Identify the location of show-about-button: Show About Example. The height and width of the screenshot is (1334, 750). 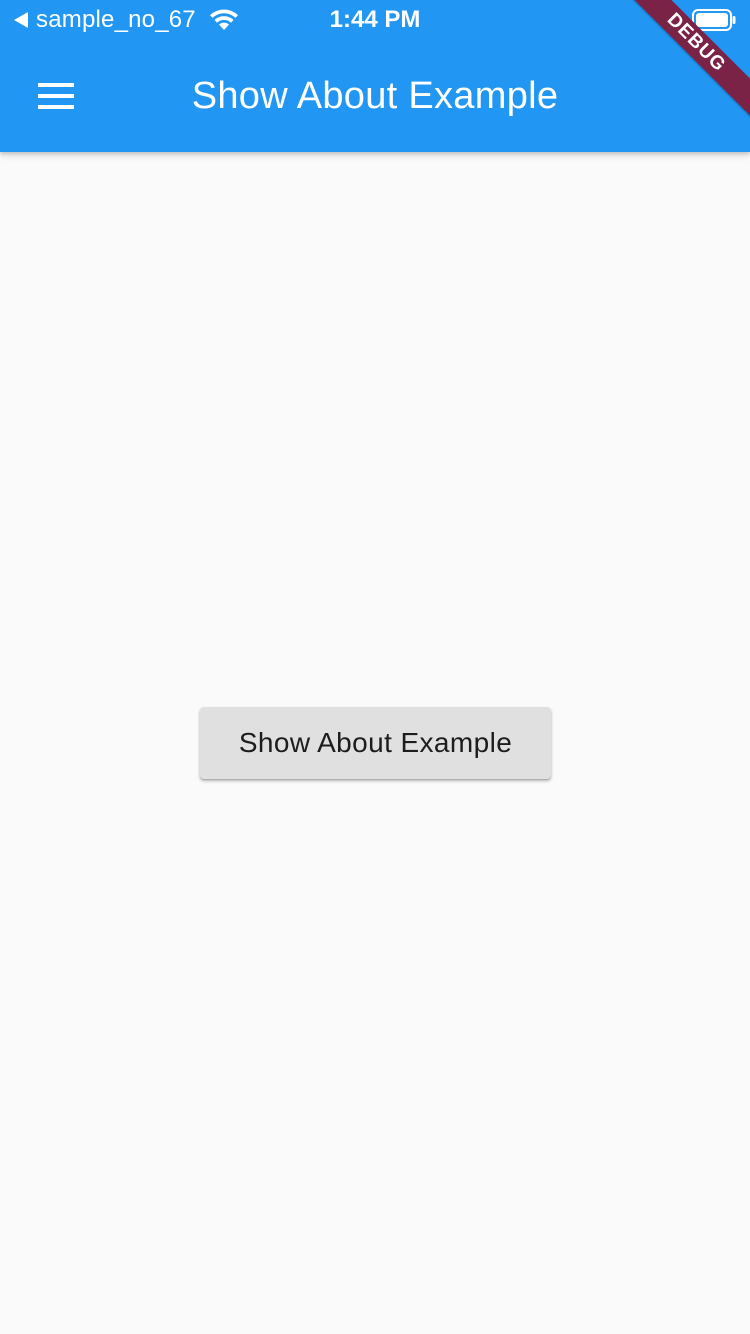
(375, 743).